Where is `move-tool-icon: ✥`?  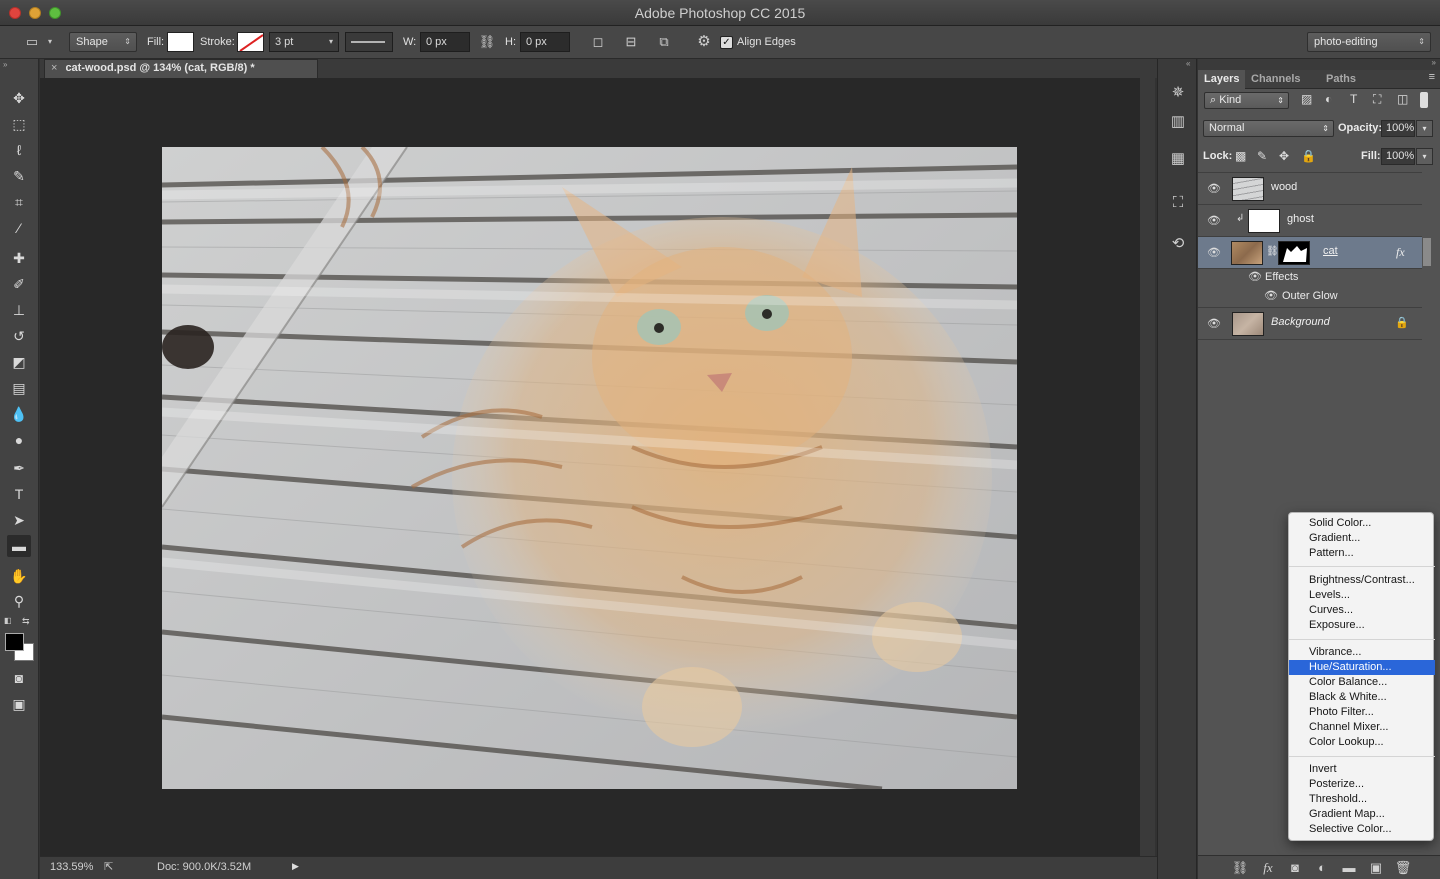
move-tool-icon: ✥ is located at coordinates (19, 98).